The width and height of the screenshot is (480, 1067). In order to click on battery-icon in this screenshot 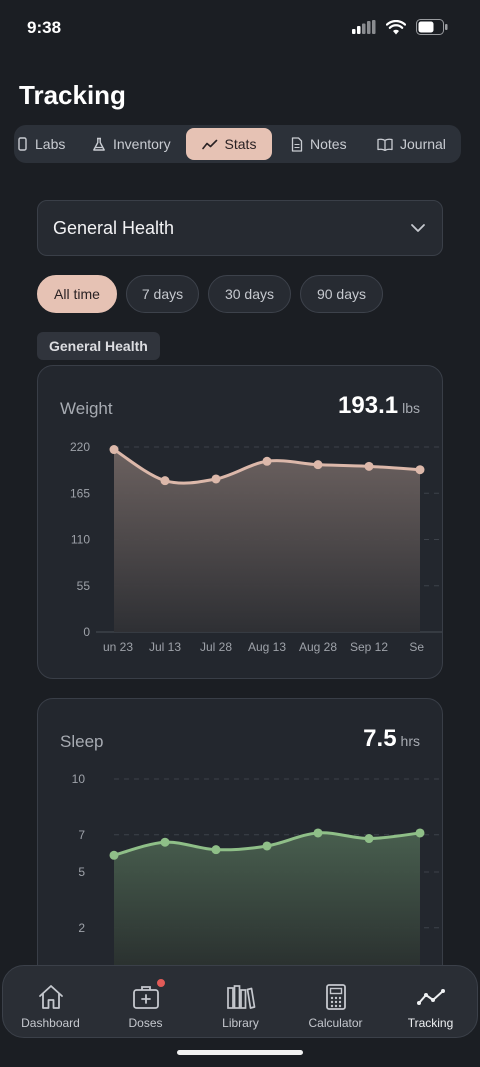, I will do `click(432, 27)`.